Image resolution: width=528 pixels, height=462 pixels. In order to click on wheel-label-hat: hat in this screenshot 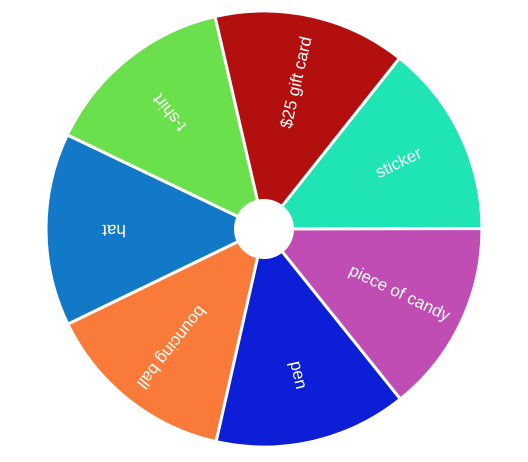, I will do `click(114, 230)`.